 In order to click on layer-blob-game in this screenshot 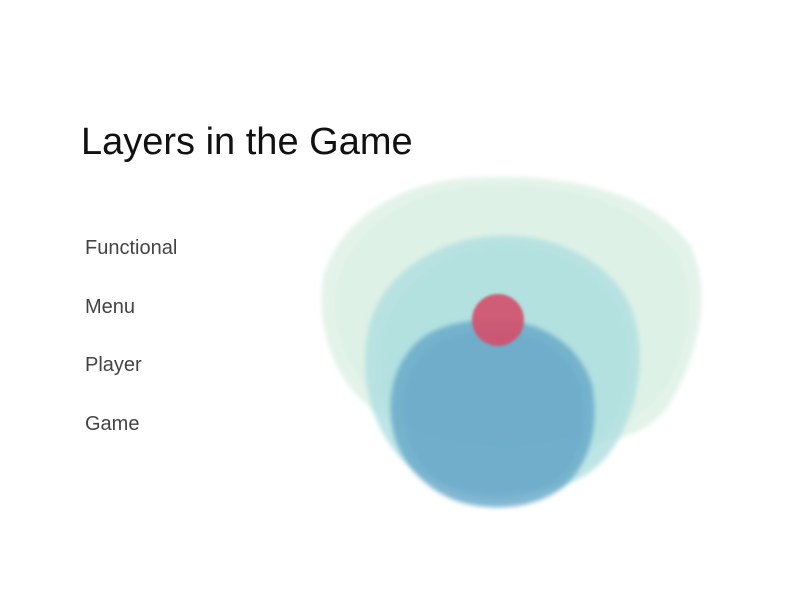, I will do `click(498, 320)`.